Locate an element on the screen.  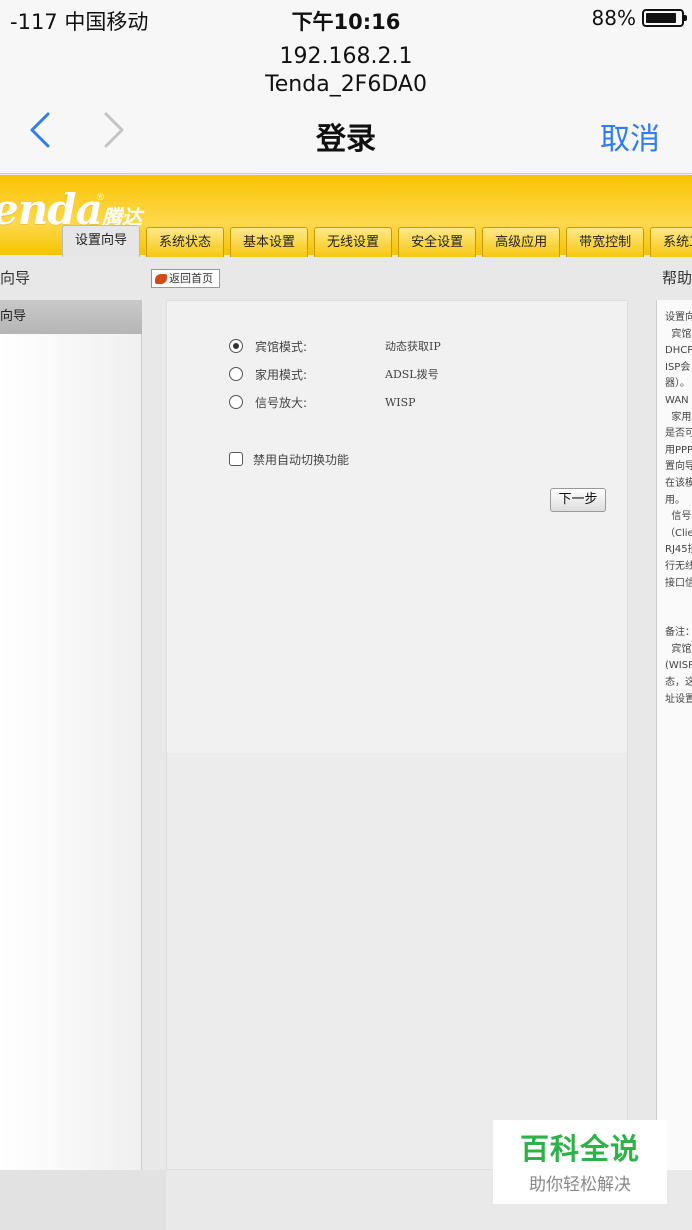
network-name: Tenda_2F6DA0 is located at coordinates (346, 84).